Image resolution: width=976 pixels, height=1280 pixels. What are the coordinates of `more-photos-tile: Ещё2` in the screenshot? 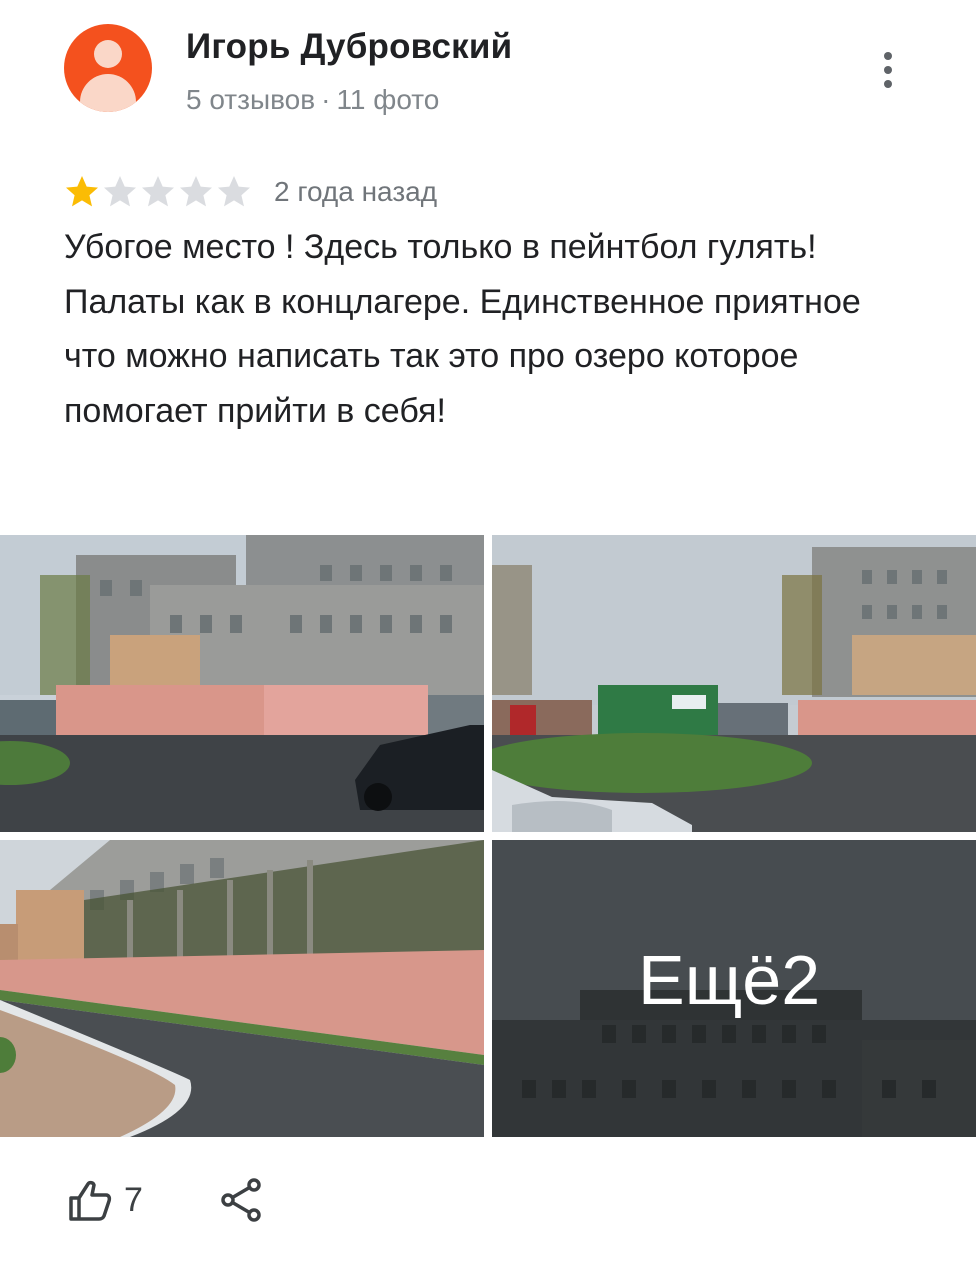 It's located at (734, 988).